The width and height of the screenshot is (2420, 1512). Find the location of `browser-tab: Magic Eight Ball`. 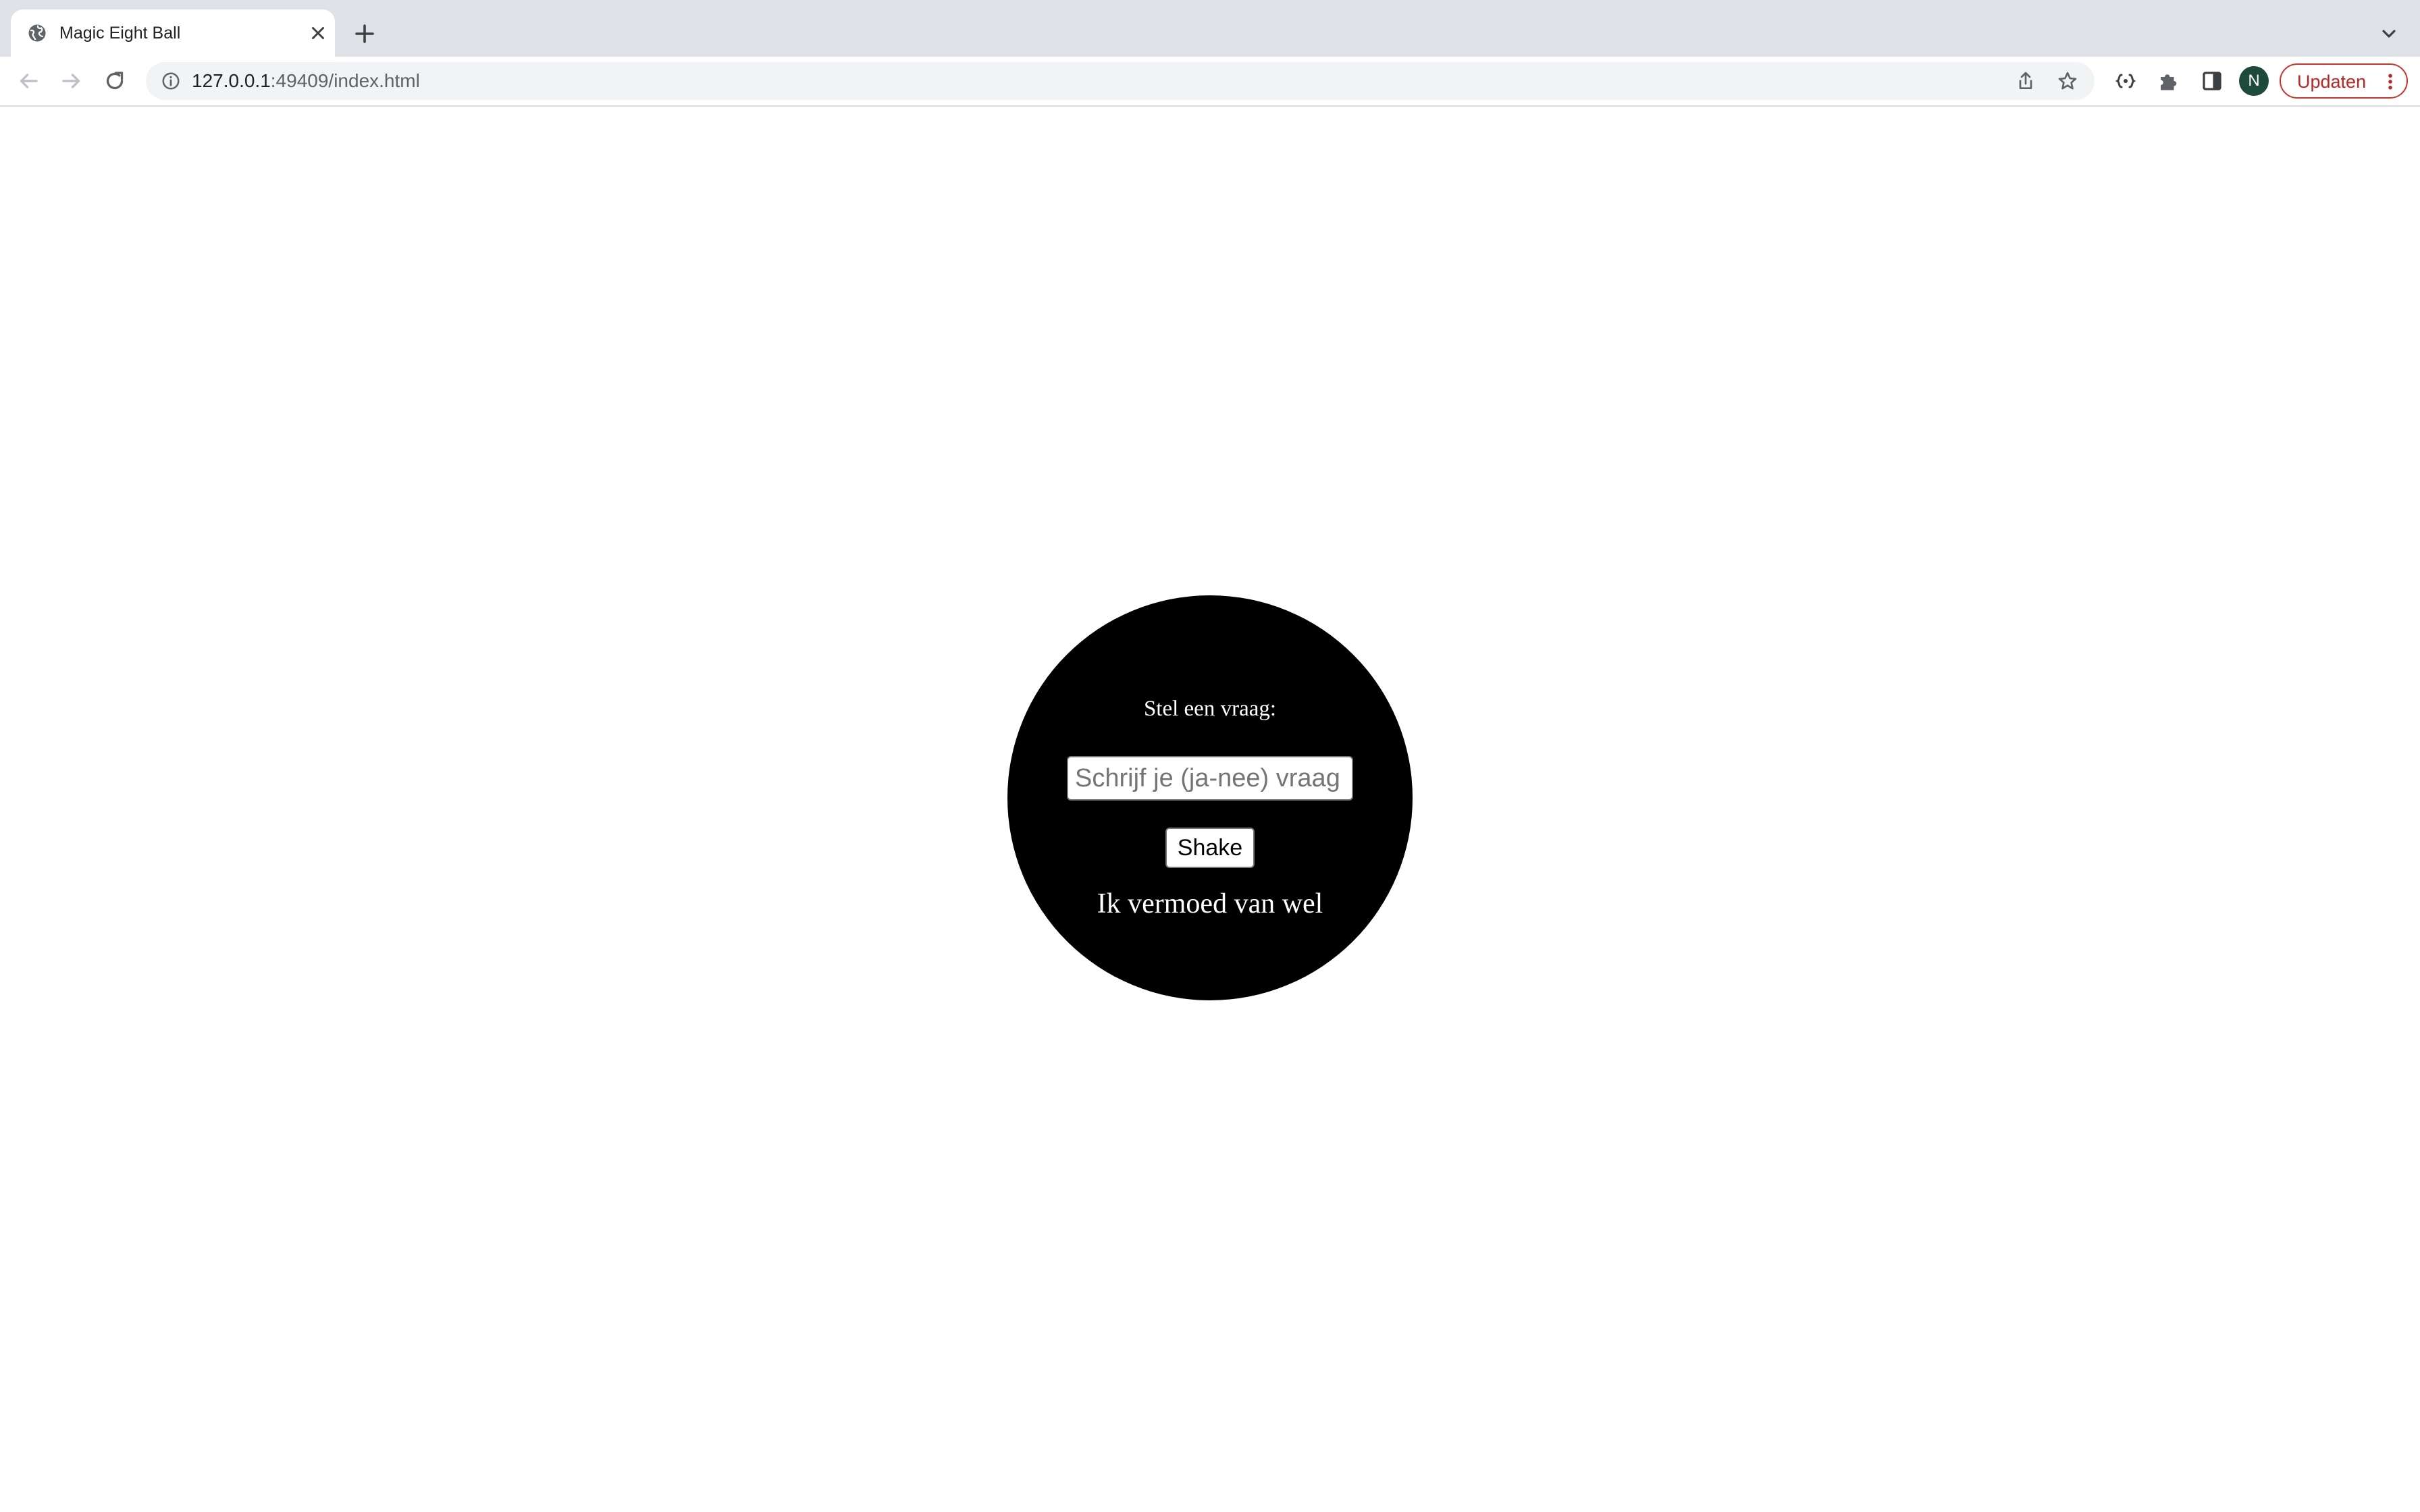

browser-tab: Magic Eight Ball is located at coordinates (173, 33).